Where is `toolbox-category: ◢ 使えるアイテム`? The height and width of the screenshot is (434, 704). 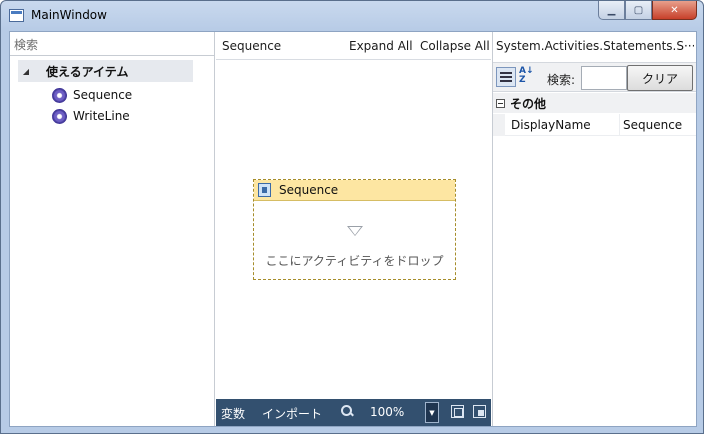
toolbox-category: ◢ 使えるアイテム is located at coordinates (105, 71).